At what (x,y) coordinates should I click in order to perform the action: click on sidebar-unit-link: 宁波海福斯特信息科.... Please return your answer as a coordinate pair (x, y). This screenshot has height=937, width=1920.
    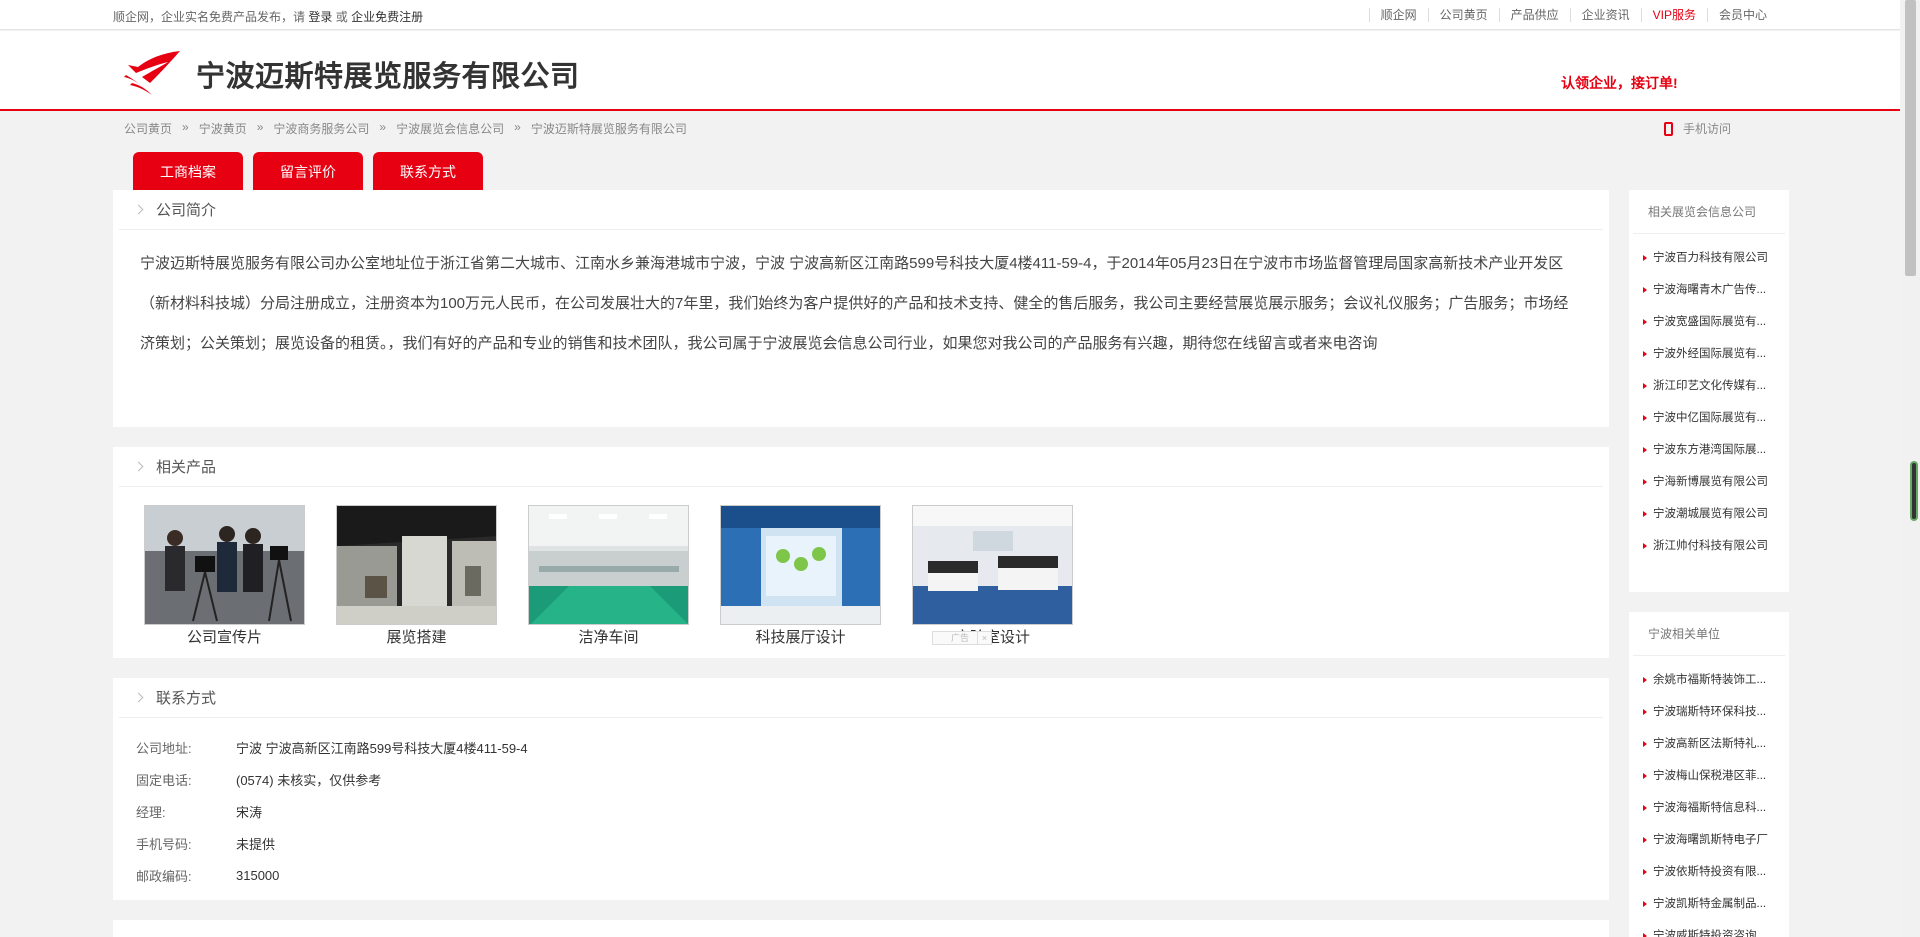
    Looking at the image, I should click on (1709, 808).